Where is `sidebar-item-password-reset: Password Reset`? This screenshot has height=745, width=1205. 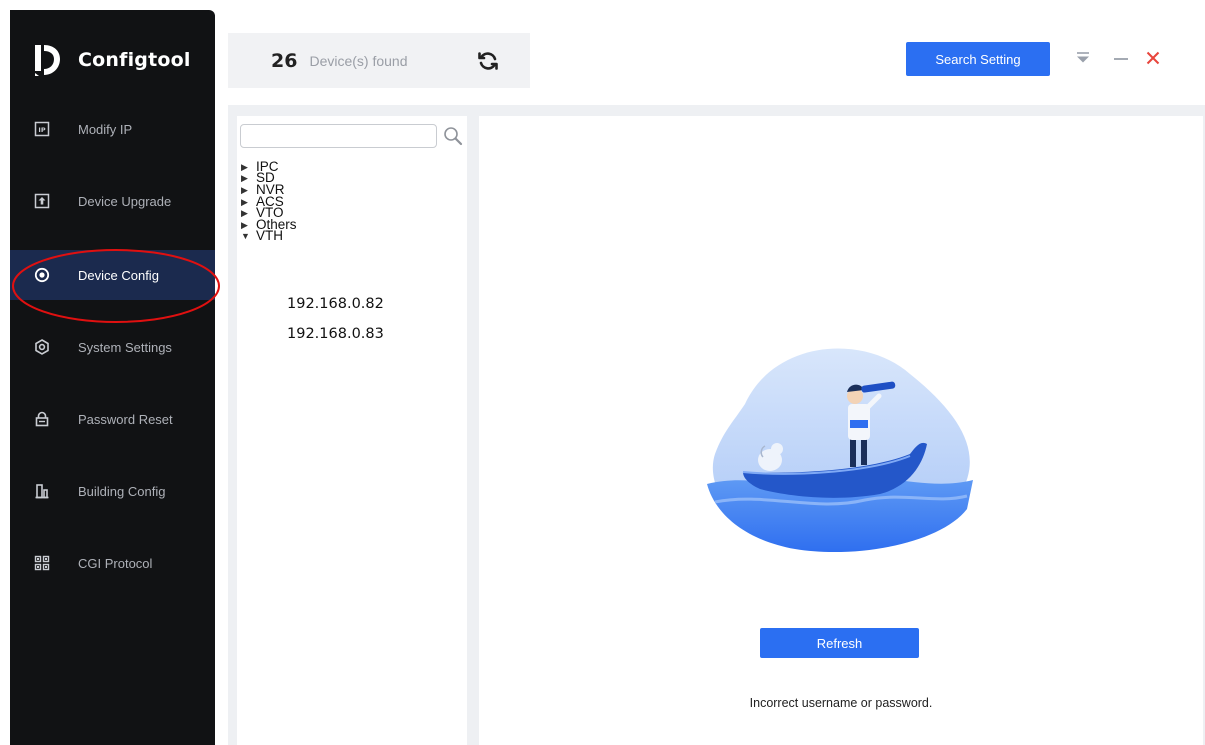 sidebar-item-password-reset: Password Reset is located at coordinates (112, 419).